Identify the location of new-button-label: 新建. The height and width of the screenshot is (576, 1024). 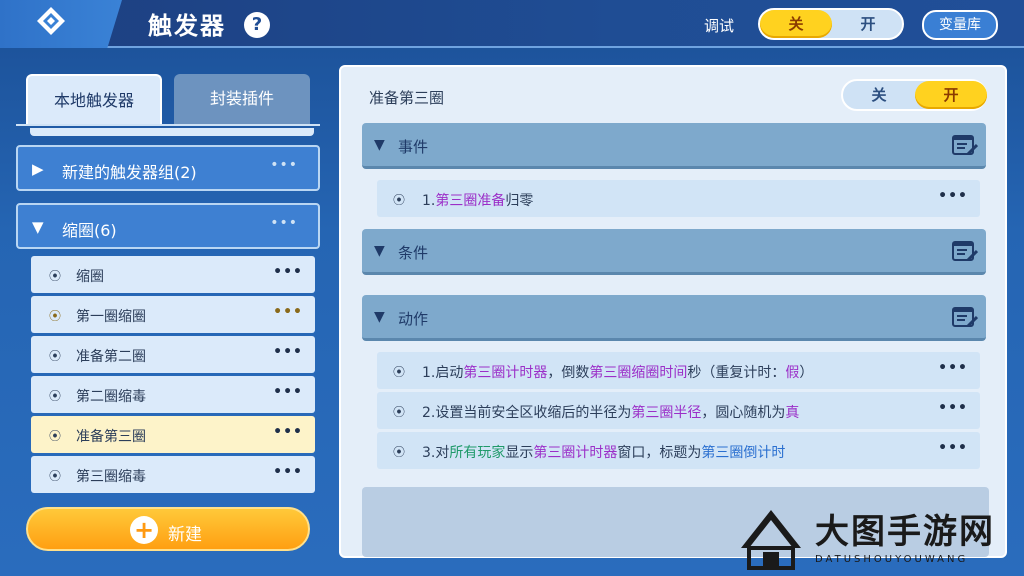
(185, 535).